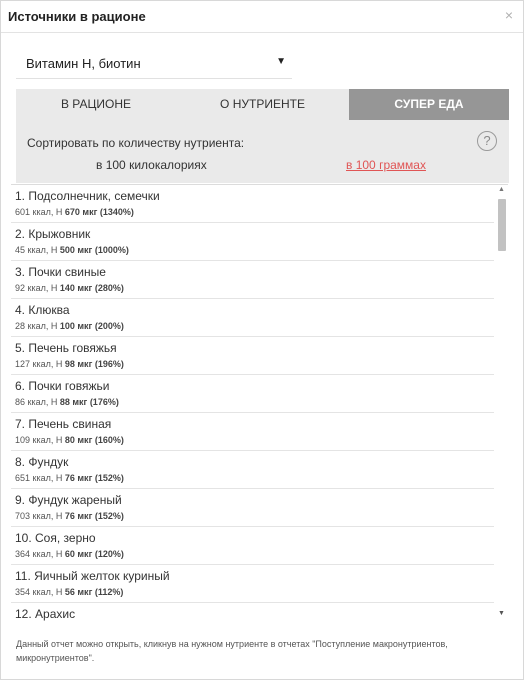 Image resolution: width=524 pixels, height=680 pixels. I want to click on help-icon: ?, so click(487, 141).